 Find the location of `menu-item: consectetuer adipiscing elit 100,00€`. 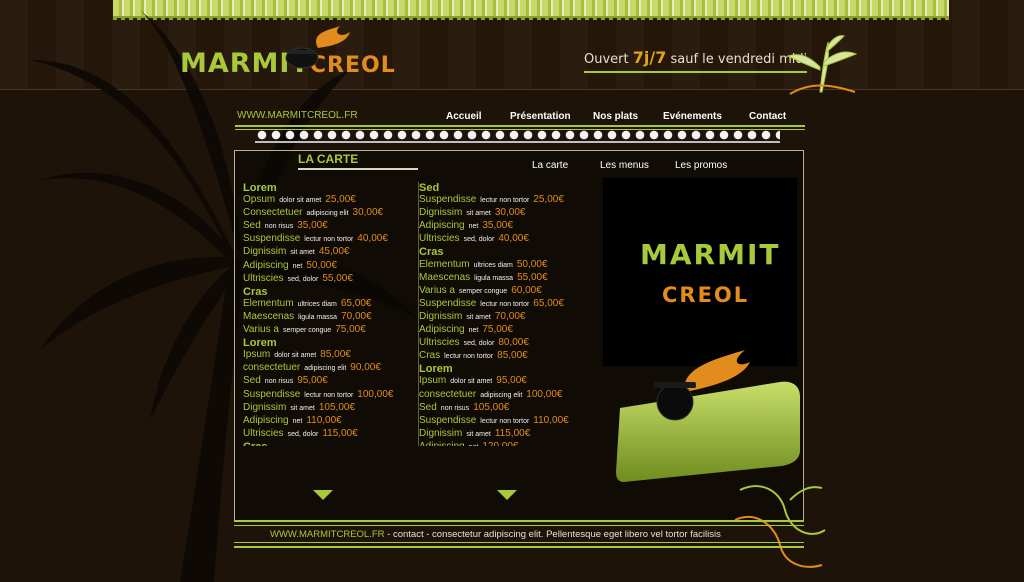

menu-item: consectetuer adipiscing elit 100,00€ is located at coordinates (508, 395).